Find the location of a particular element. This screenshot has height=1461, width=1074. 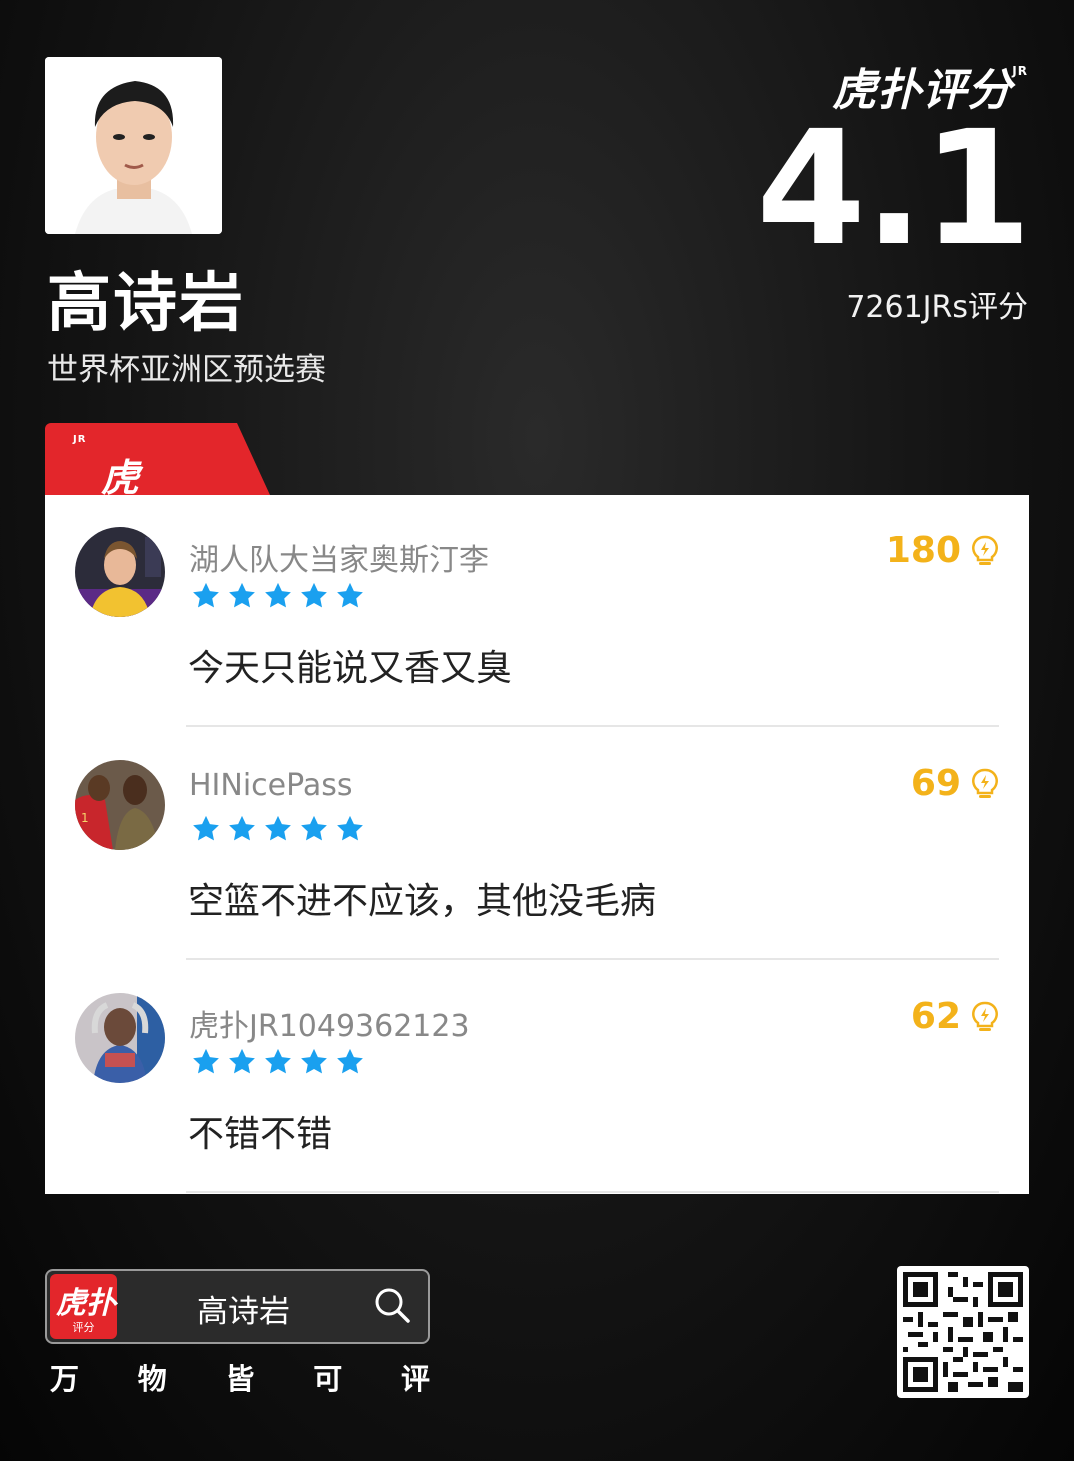

slogan-char: 评 is located at coordinates (415, 1379).